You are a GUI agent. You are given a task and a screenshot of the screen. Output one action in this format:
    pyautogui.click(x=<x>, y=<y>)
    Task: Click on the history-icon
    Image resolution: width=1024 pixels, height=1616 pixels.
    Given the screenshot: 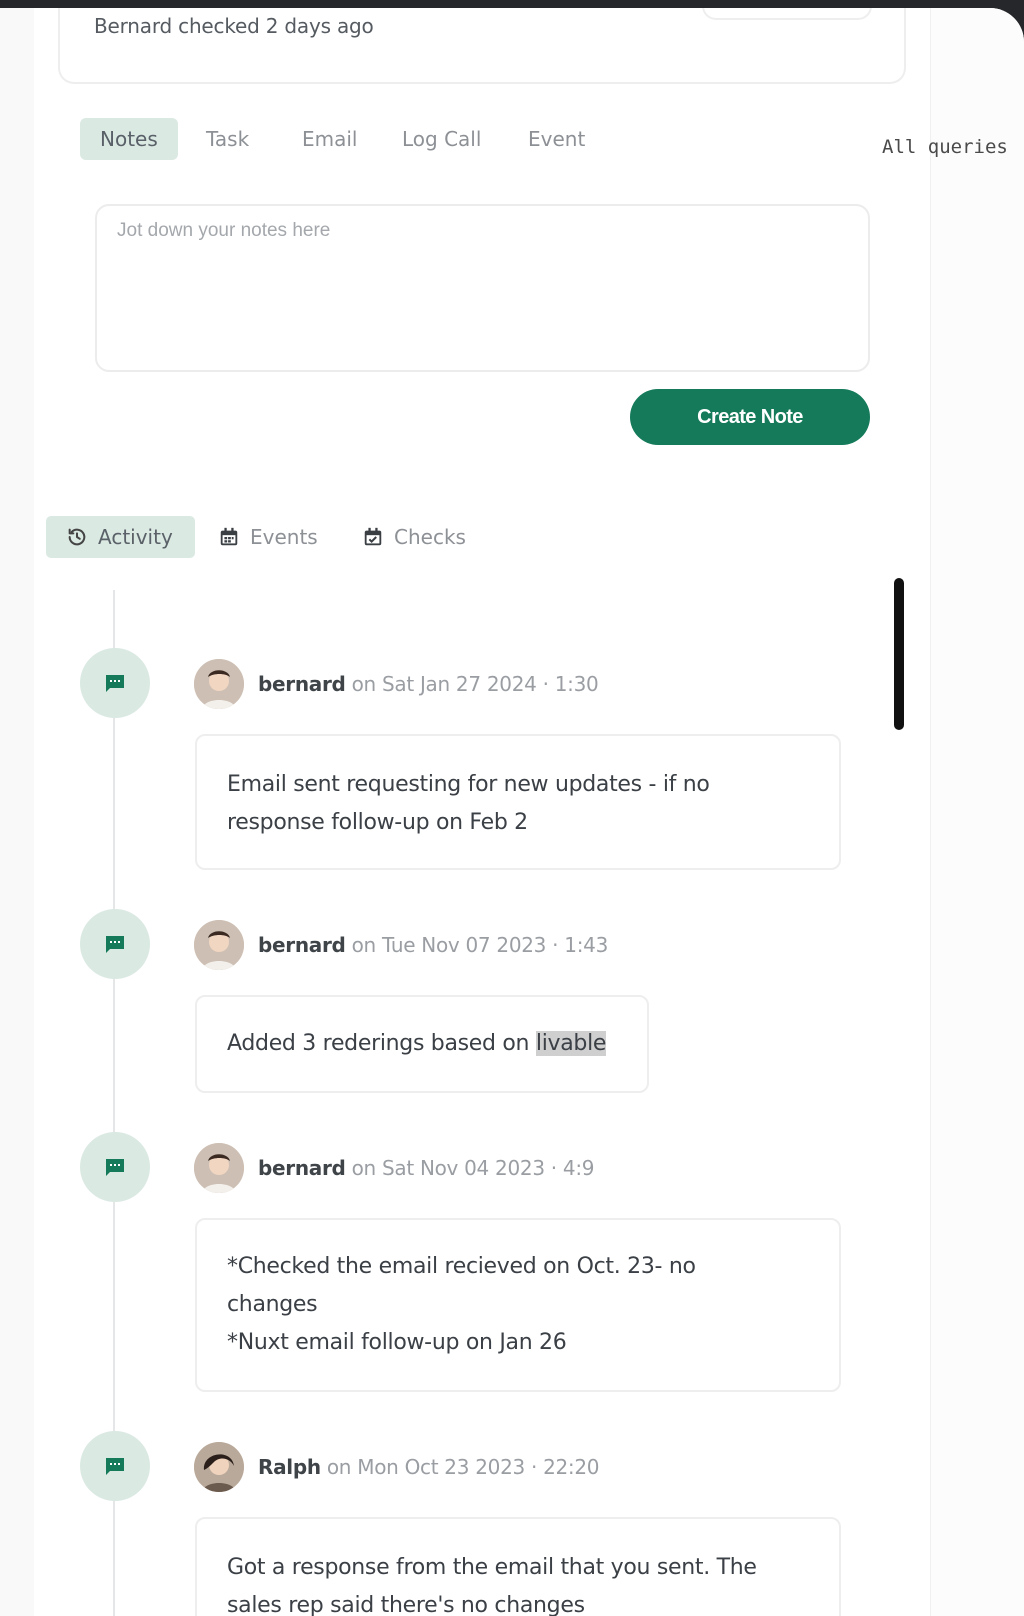 What is the action you would take?
    pyautogui.click(x=77, y=537)
    